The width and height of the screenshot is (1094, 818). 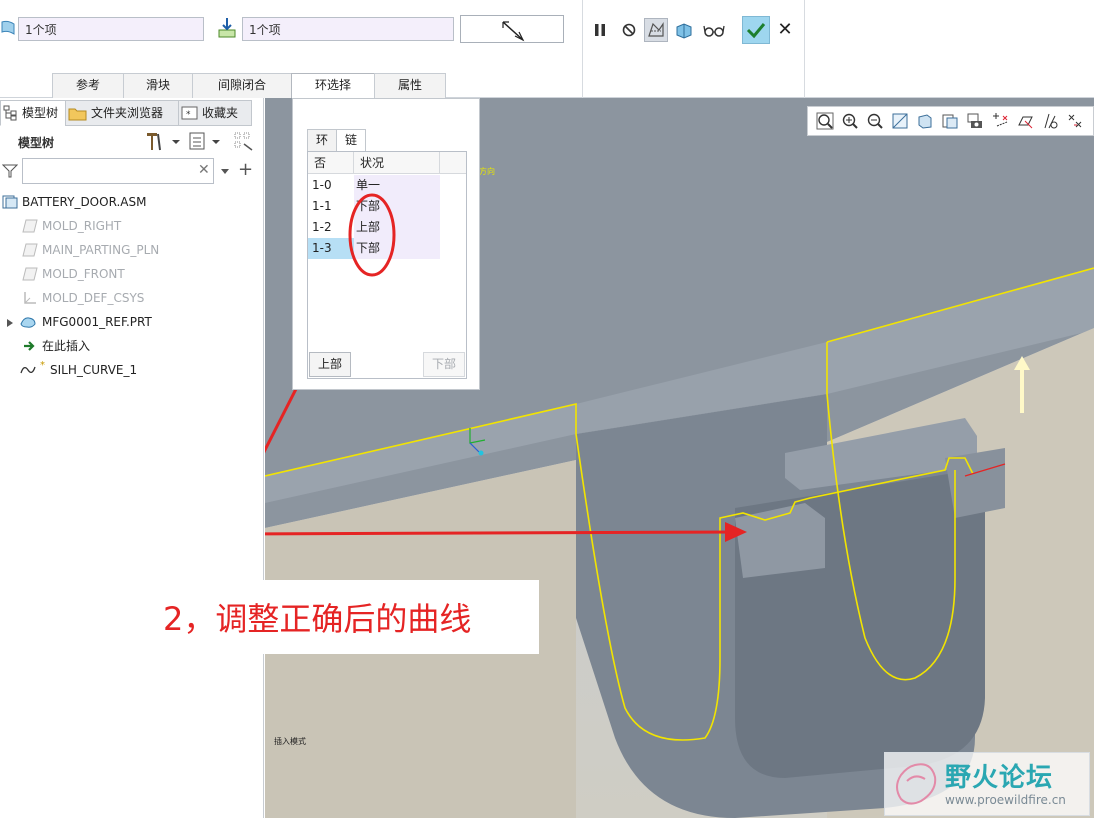 I want to click on ok-button, so click(x=756, y=30).